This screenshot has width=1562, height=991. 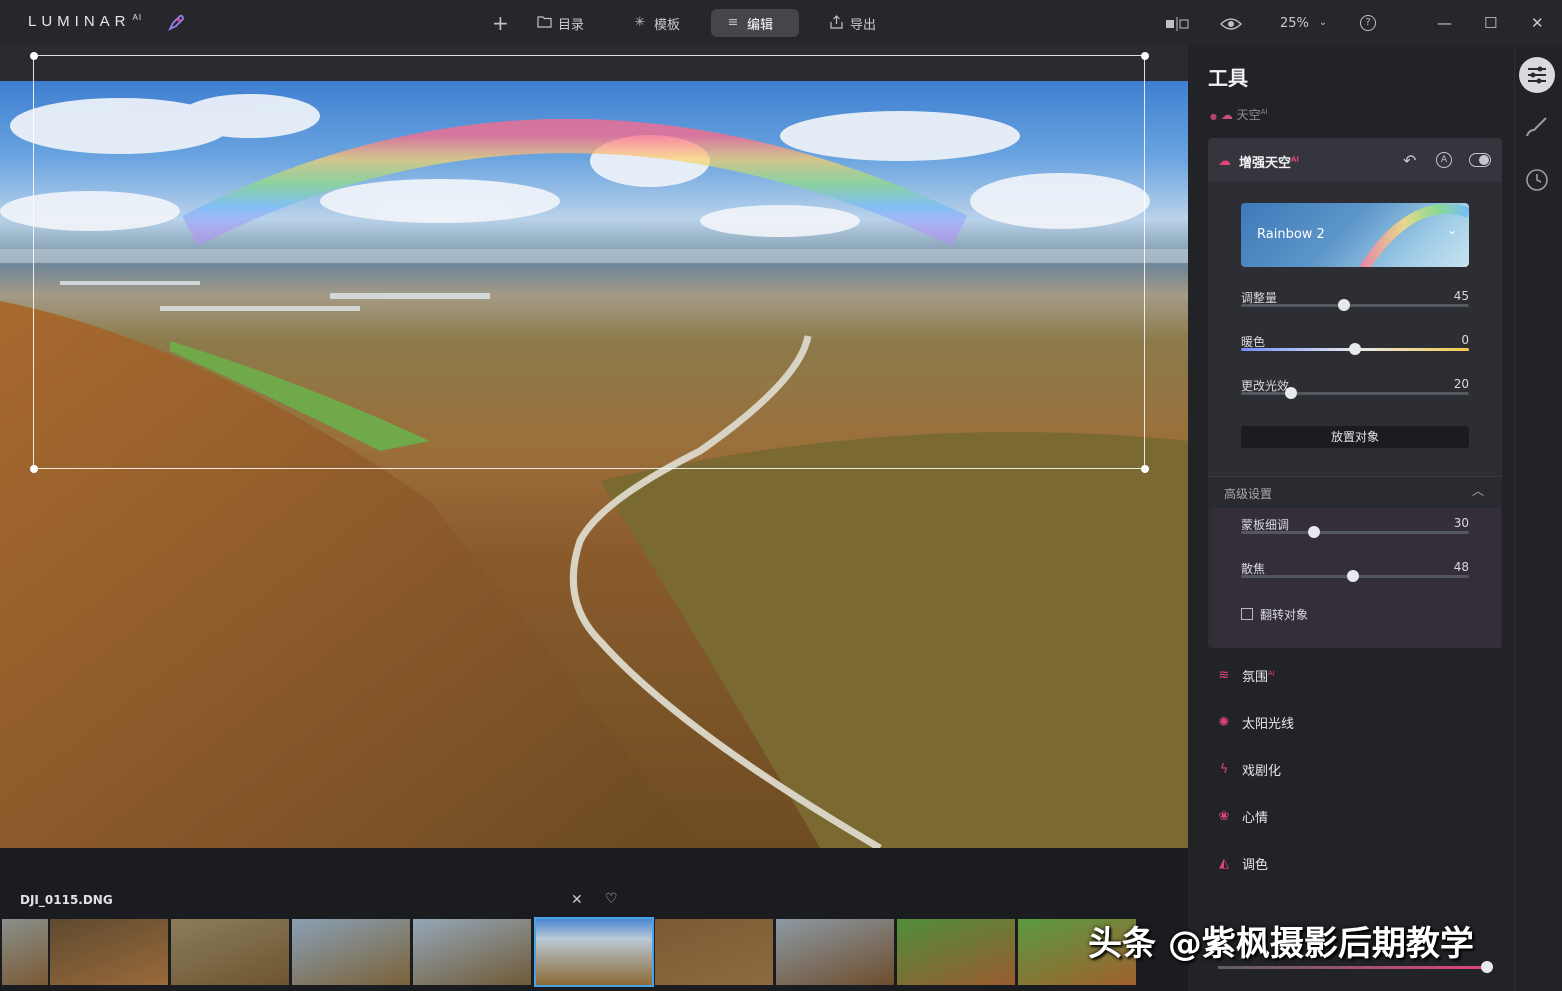 What do you see at coordinates (1224, 769) in the screenshot?
I see `lightning-icon: ϟ` at bounding box center [1224, 769].